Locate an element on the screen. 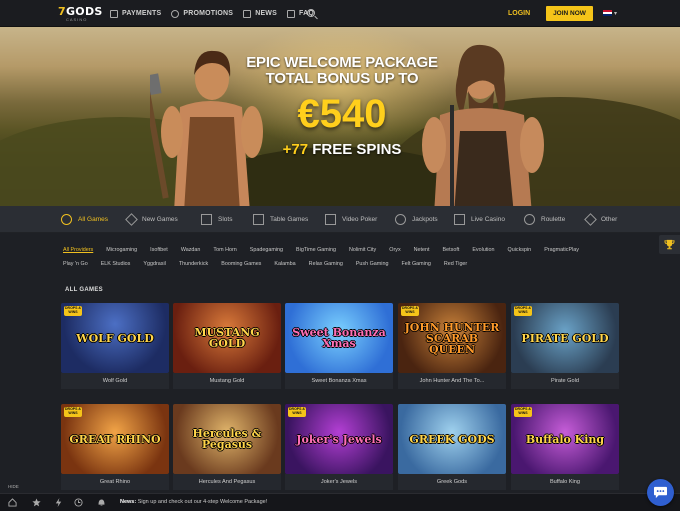 The width and height of the screenshot is (680, 511). game-thumbnail: DROPS & WINS JOHN HUNTER SCARAB QUEEN is located at coordinates (452, 338).